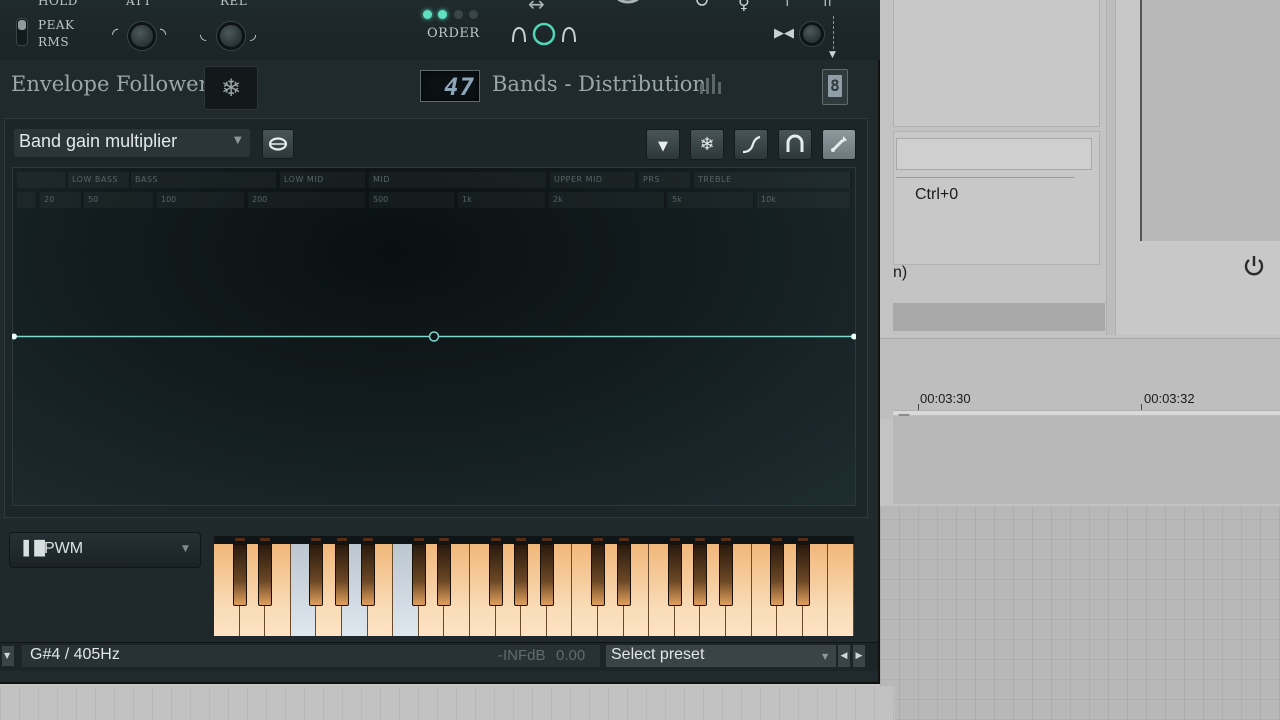  I want to click on ghost-display: 8, so click(835, 87).